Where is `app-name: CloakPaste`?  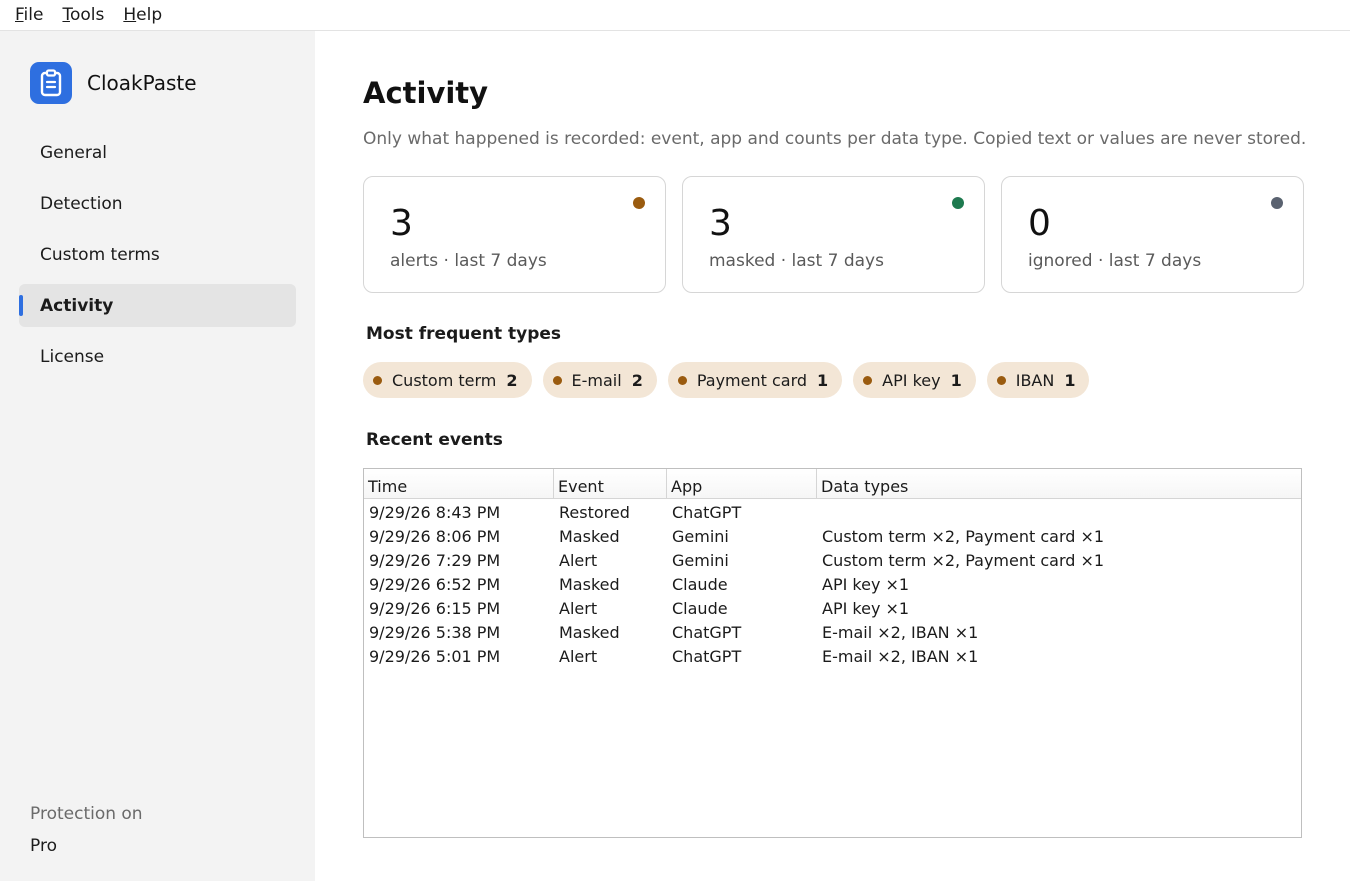
app-name: CloakPaste is located at coordinates (142, 83).